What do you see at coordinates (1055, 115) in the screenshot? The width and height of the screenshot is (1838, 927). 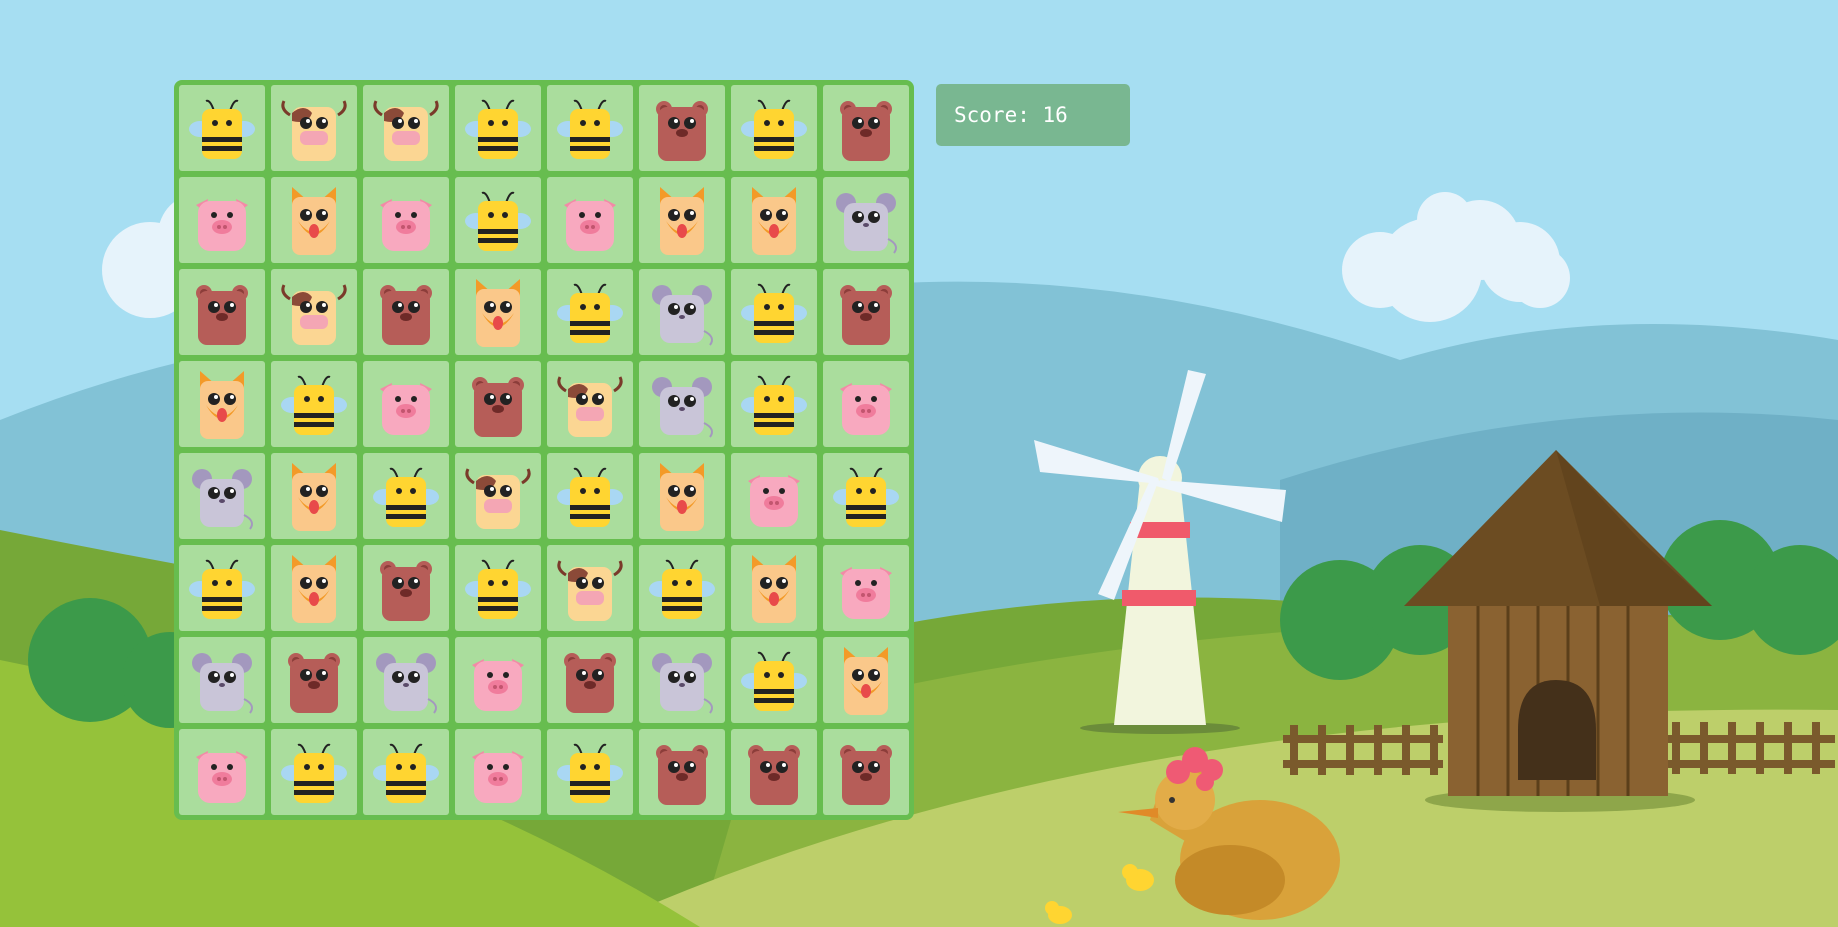 I see `score-value: 16` at bounding box center [1055, 115].